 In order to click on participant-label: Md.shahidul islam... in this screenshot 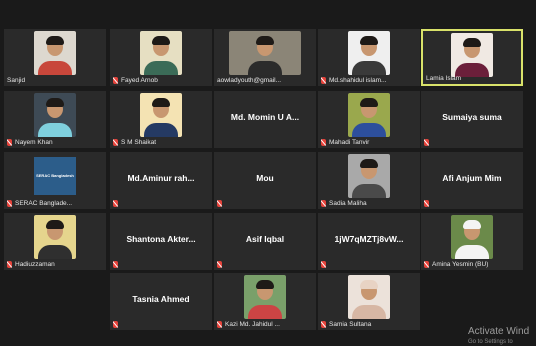, I will do `click(369, 80)`.